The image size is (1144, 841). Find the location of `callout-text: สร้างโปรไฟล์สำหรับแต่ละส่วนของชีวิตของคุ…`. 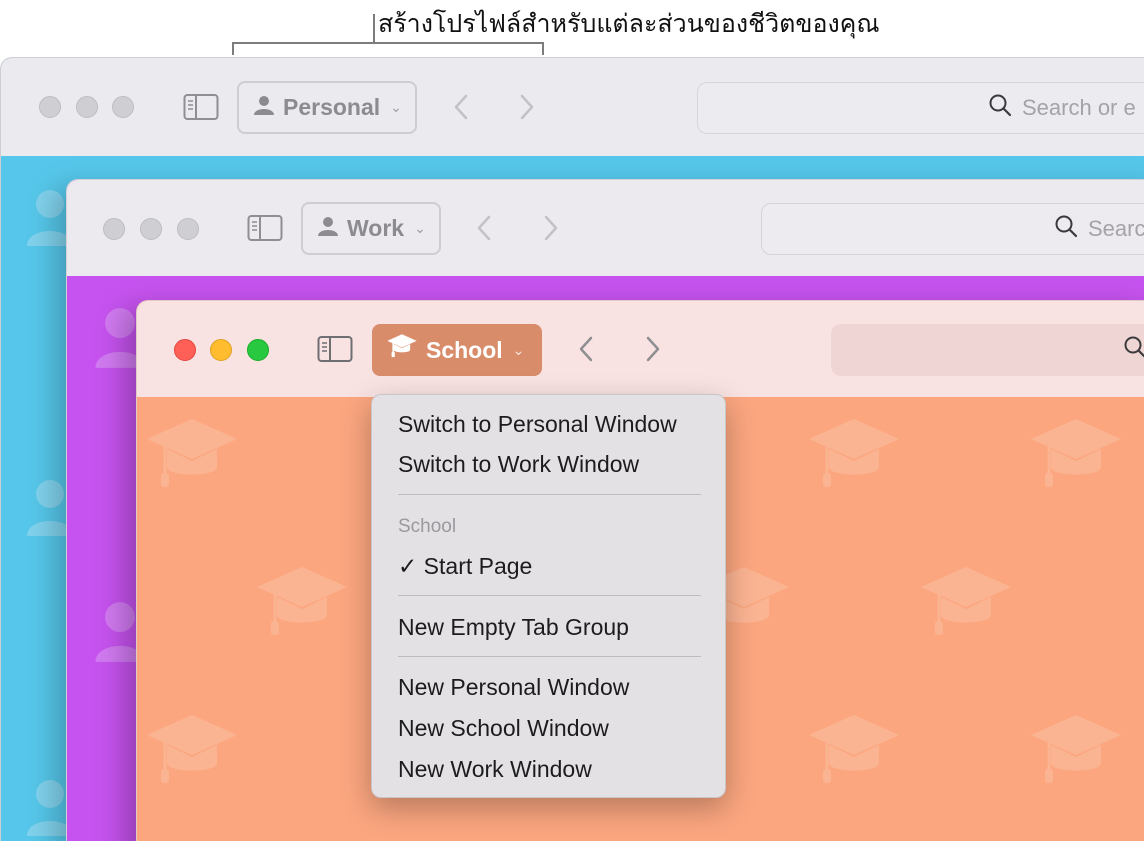

callout-text: สร้างโปรไฟล์สำหรับแต่ละส่วนของชีวิตของคุ… is located at coordinates (629, 24).